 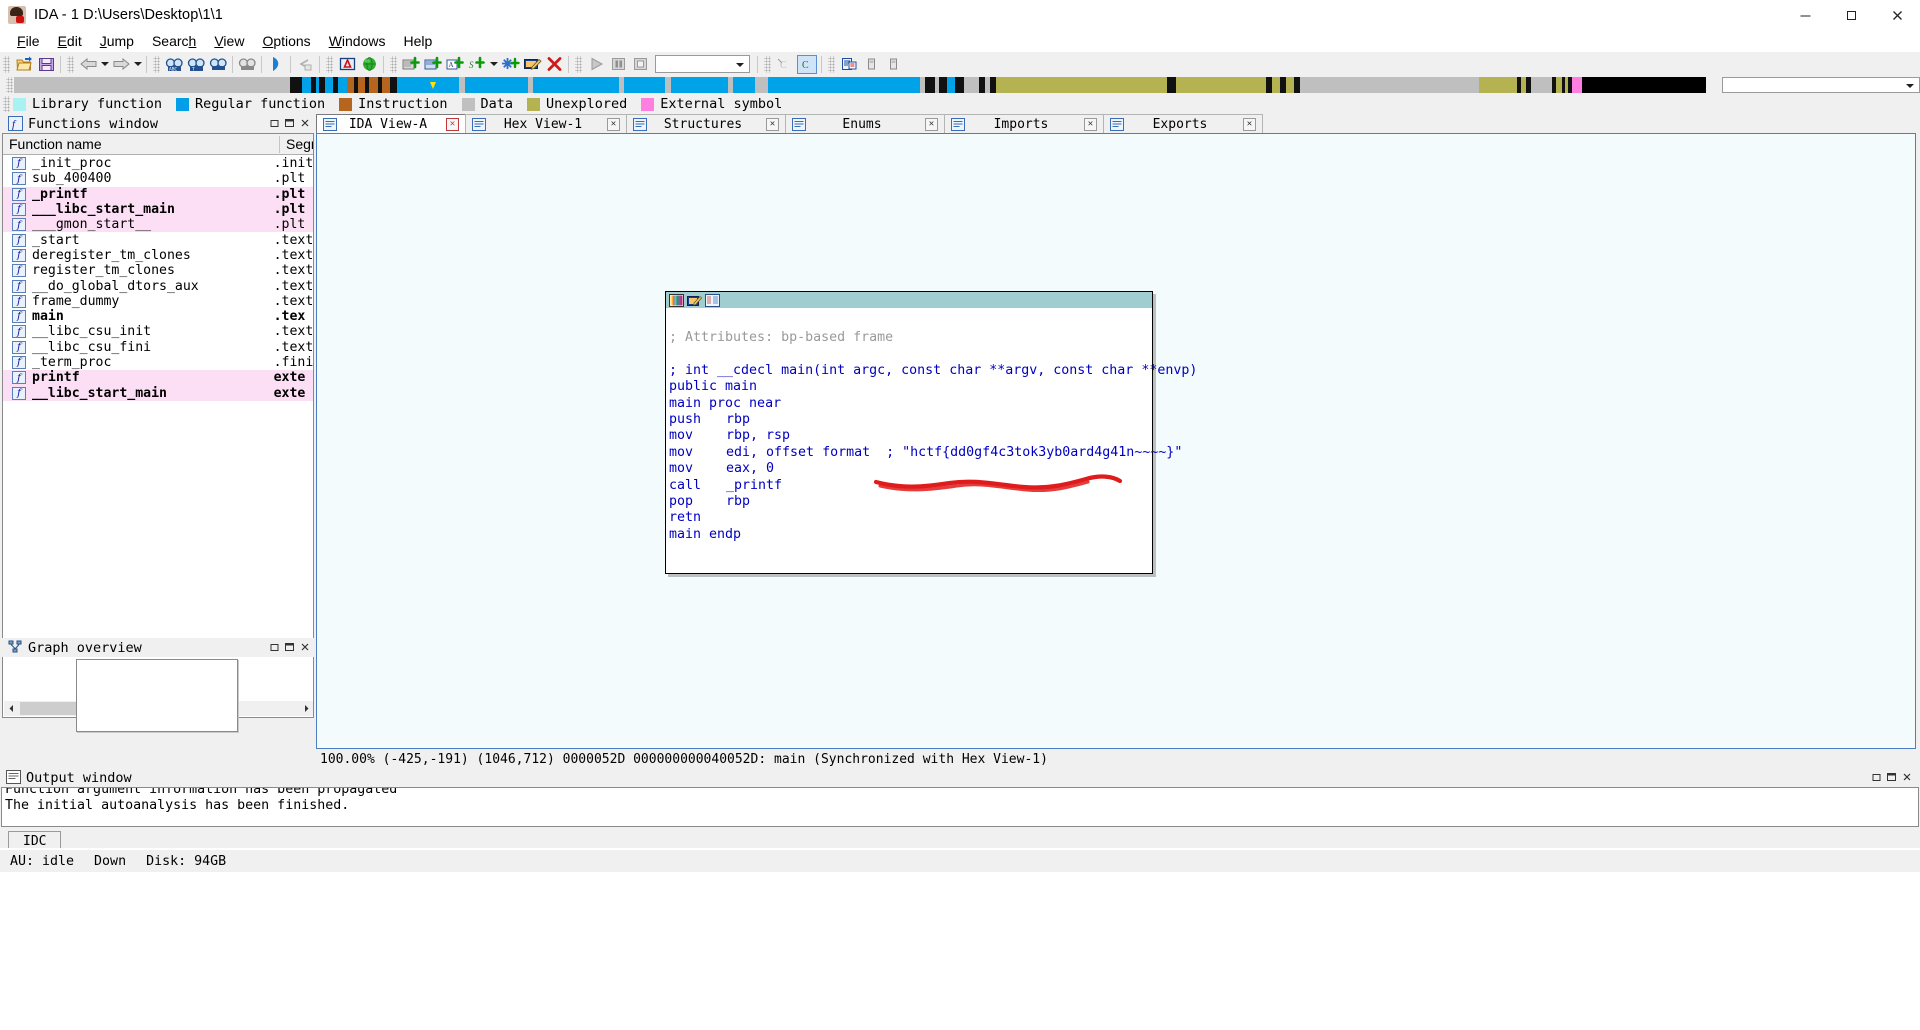 What do you see at coordinates (546, 124) in the screenshot?
I see `tab-hex-view-1: Hex View-1 ✕` at bounding box center [546, 124].